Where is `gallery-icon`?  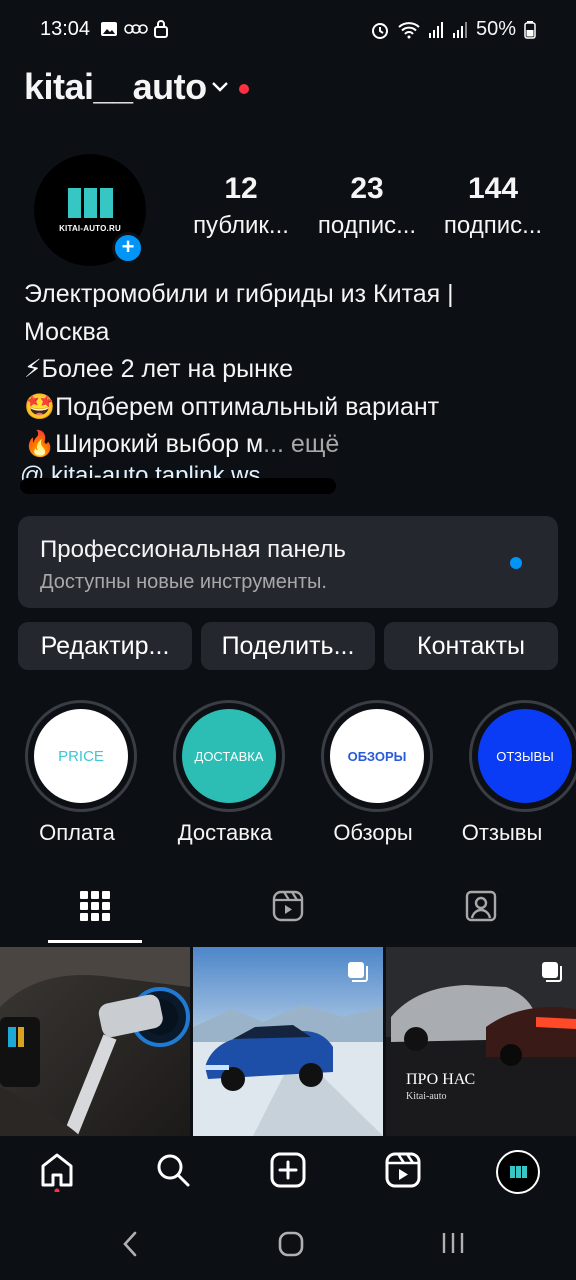
gallery-icon is located at coordinates (109, 29).